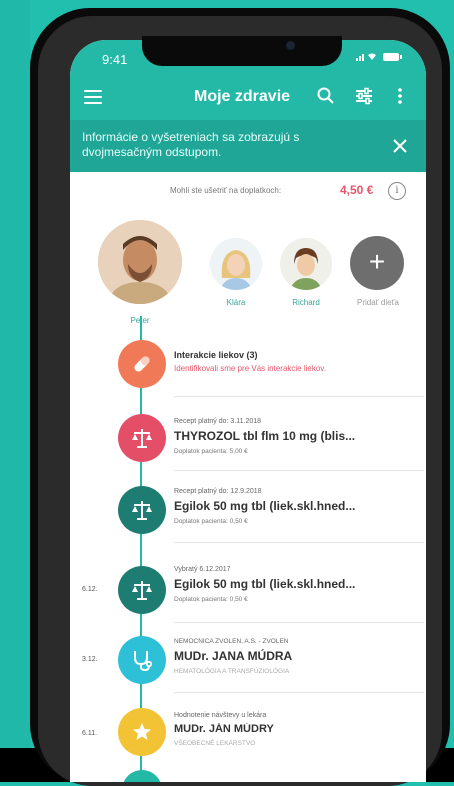  What do you see at coordinates (306, 302) in the screenshot?
I see `profile-label-richard: Richard` at bounding box center [306, 302].